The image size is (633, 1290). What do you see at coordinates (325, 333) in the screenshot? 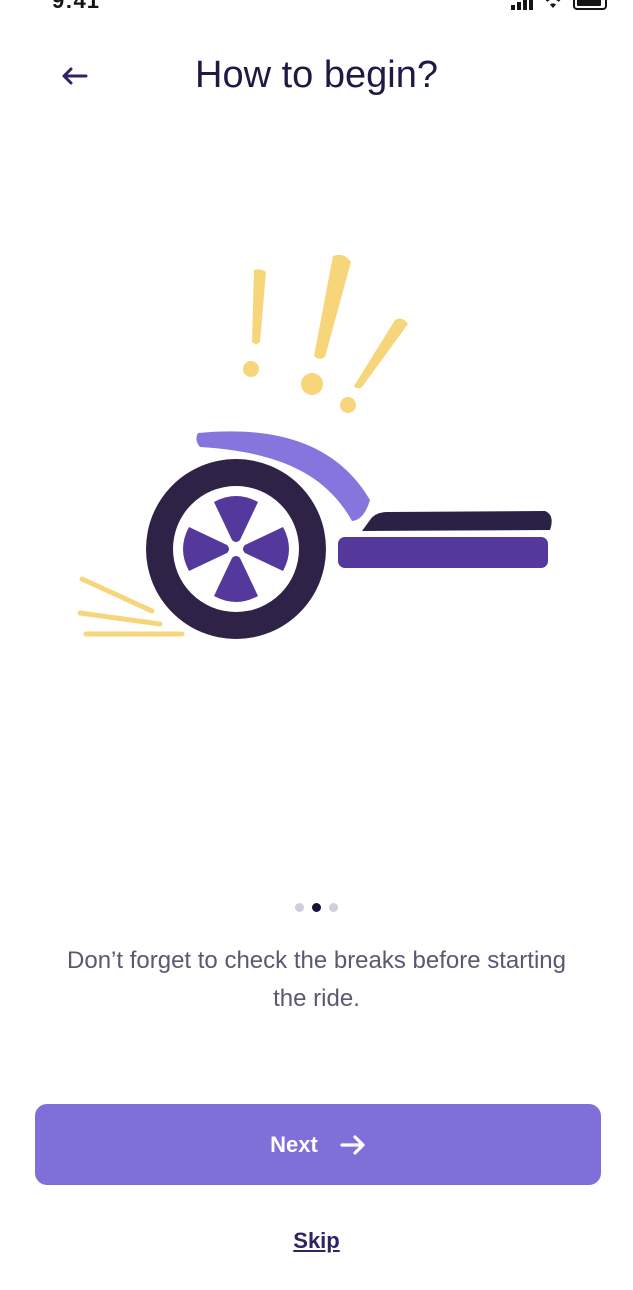
I see `exclamation-marks` at bounding box center [325, 333].